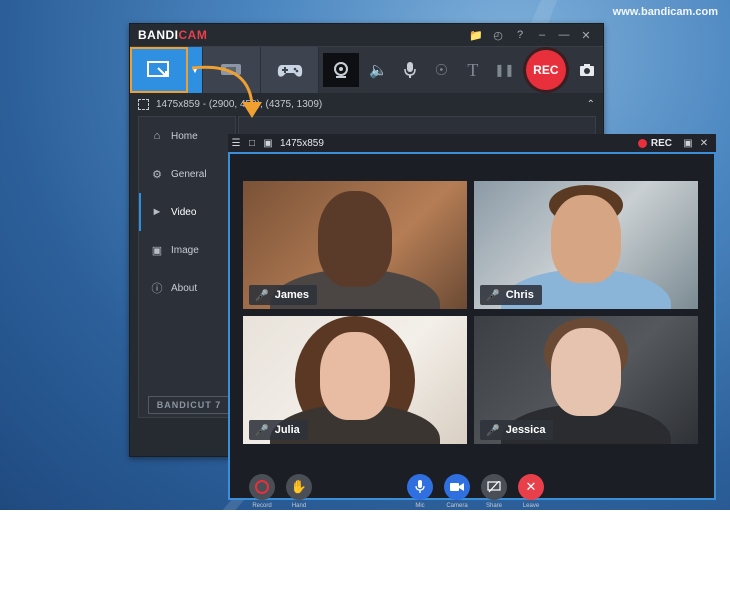 The height and width of the screenshot is (613, 730). Describe the element at coordinates (457, 506) in the screenshot. I see `control-label: Camera` at that location.